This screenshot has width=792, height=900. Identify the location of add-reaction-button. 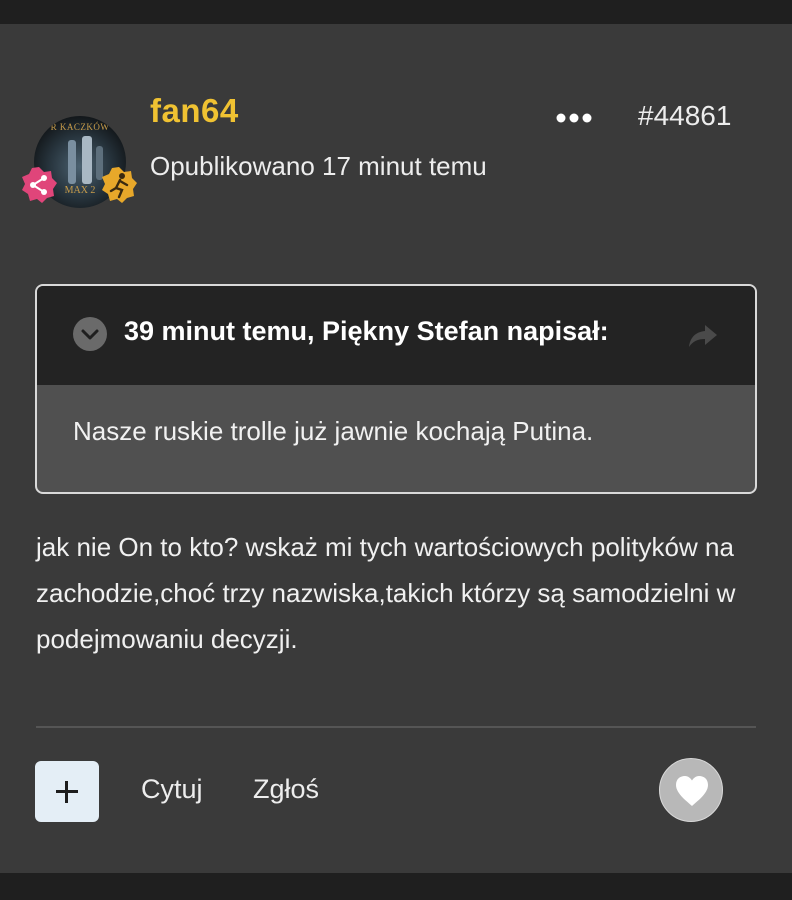
(67, 791).